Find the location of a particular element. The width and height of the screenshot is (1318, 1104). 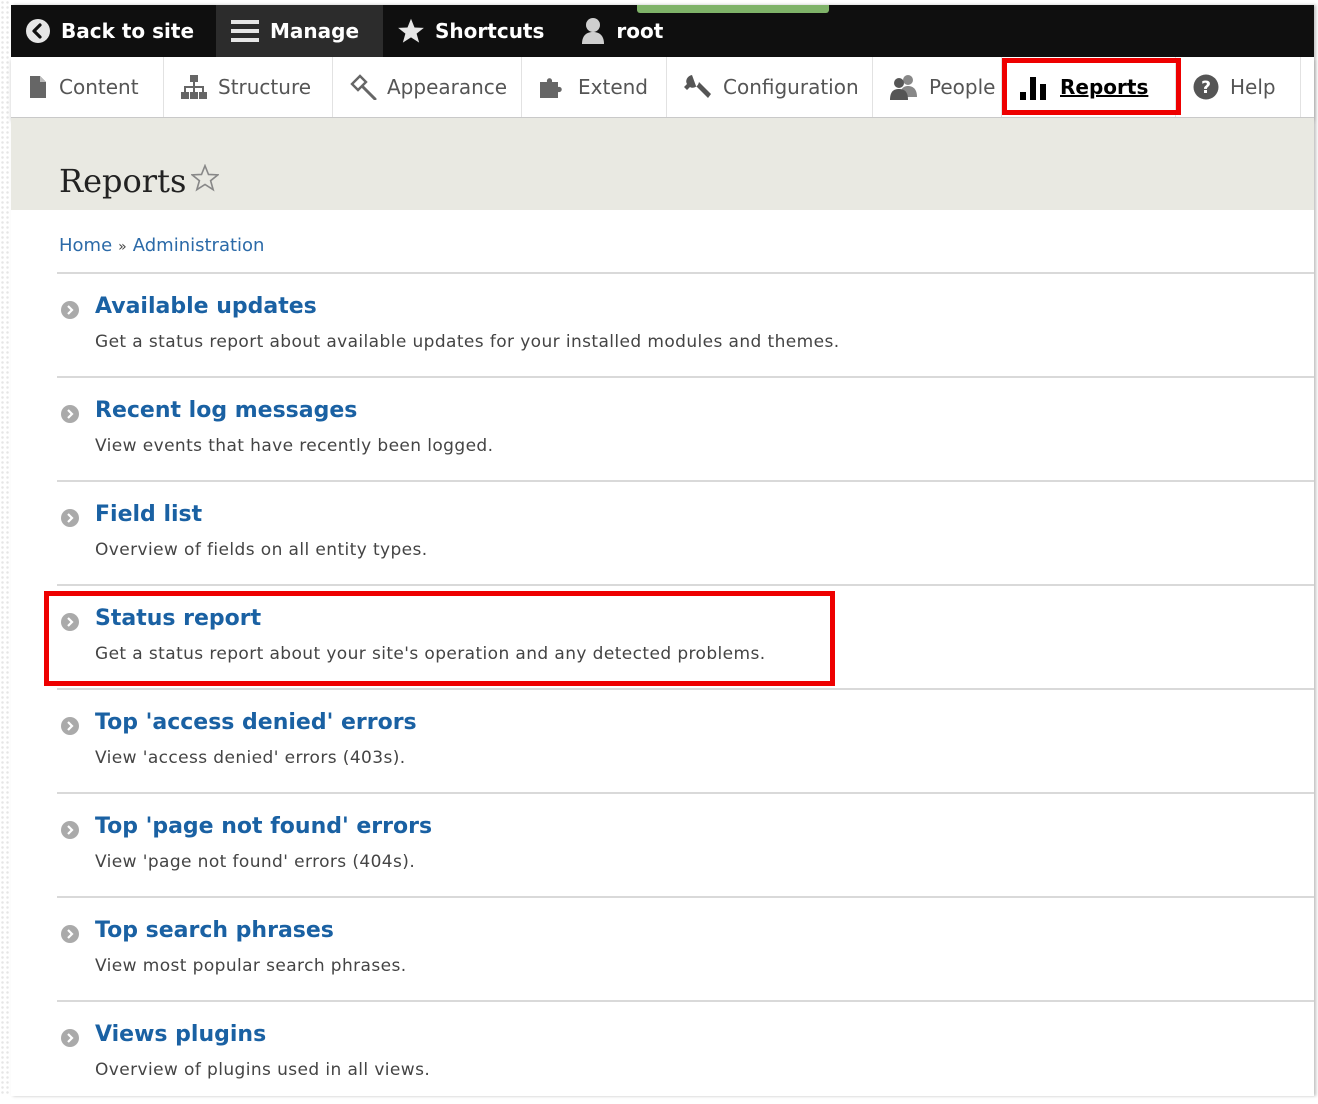

question-icon: ? is located at coordinates (1206, 87).